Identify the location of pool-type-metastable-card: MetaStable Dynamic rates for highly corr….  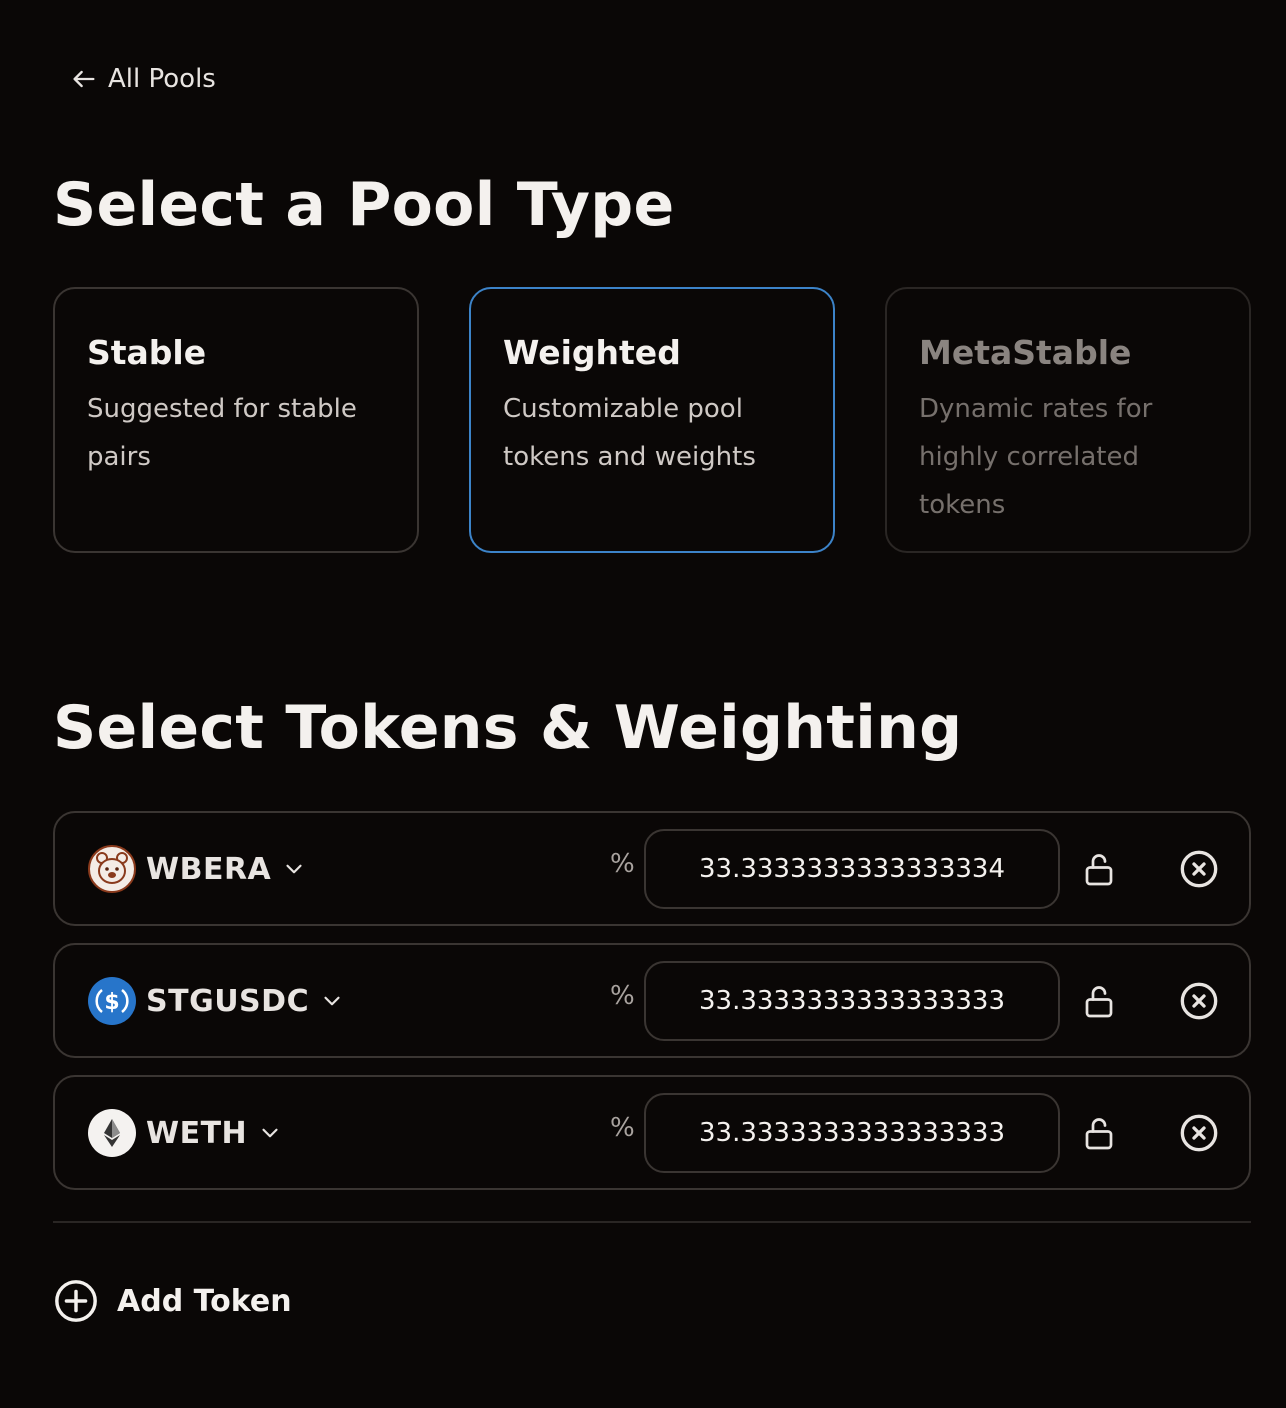
(1068, 420).